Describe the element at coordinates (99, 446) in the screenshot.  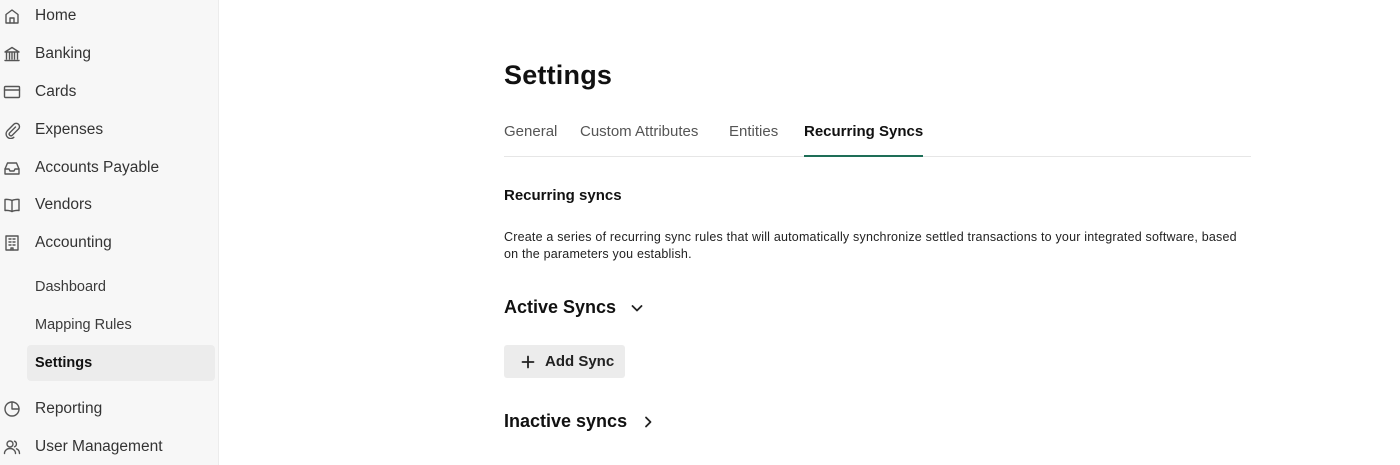
I see `sidebar-item-label: User Management` at that location.